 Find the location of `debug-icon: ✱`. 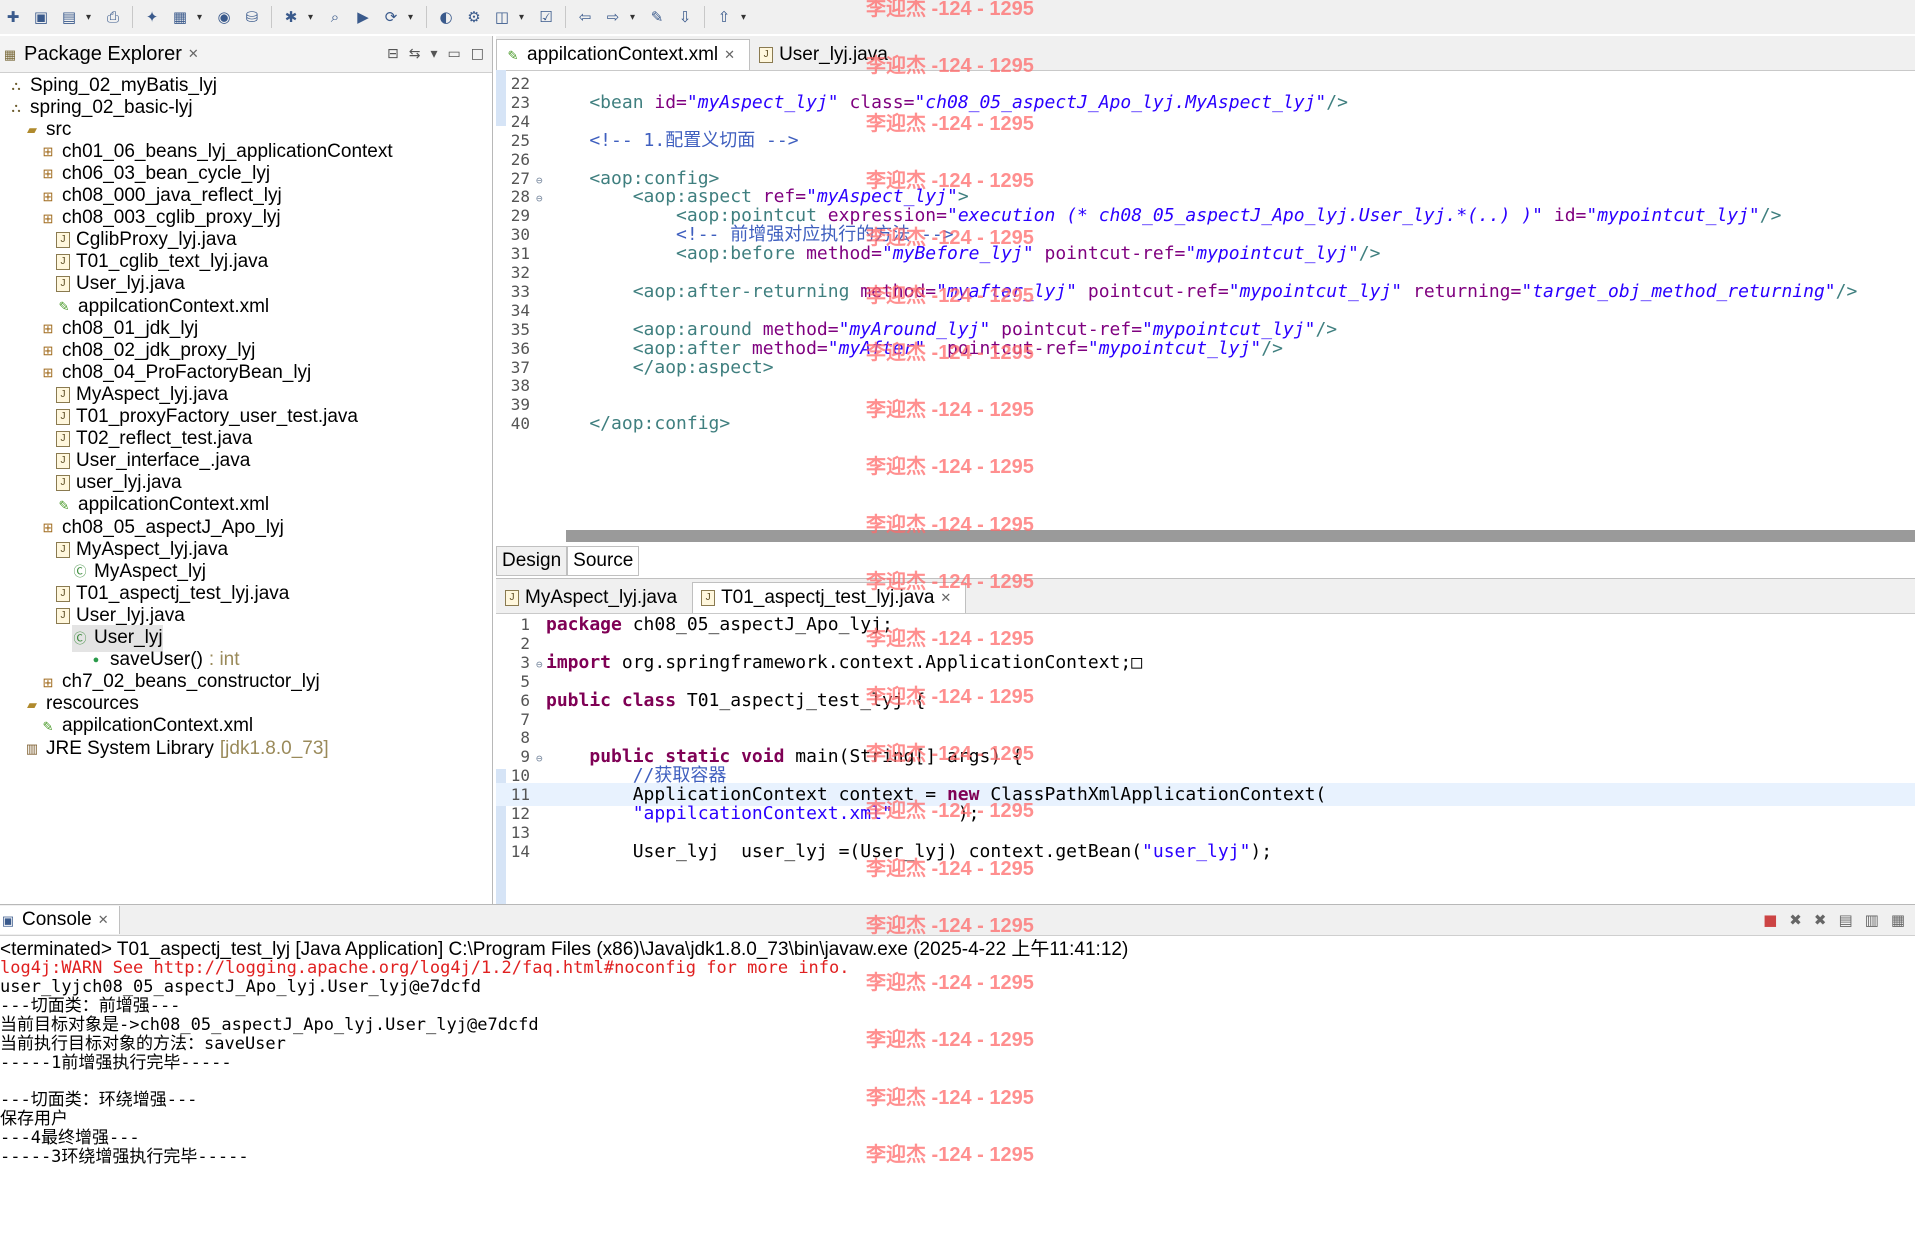

debug-icon: ✱ is located at coordinates (291, 17).